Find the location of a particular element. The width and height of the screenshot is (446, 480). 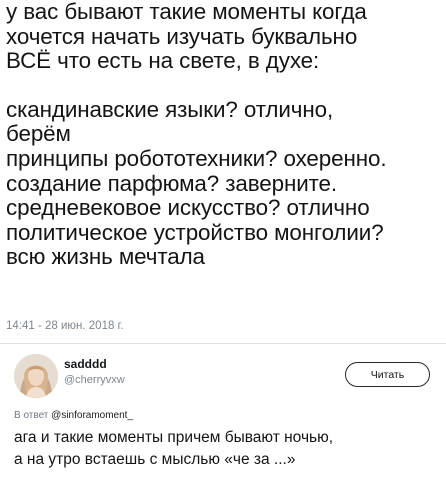

reply-author-handle: @cherryvxw is located at coordinates (94, 380).